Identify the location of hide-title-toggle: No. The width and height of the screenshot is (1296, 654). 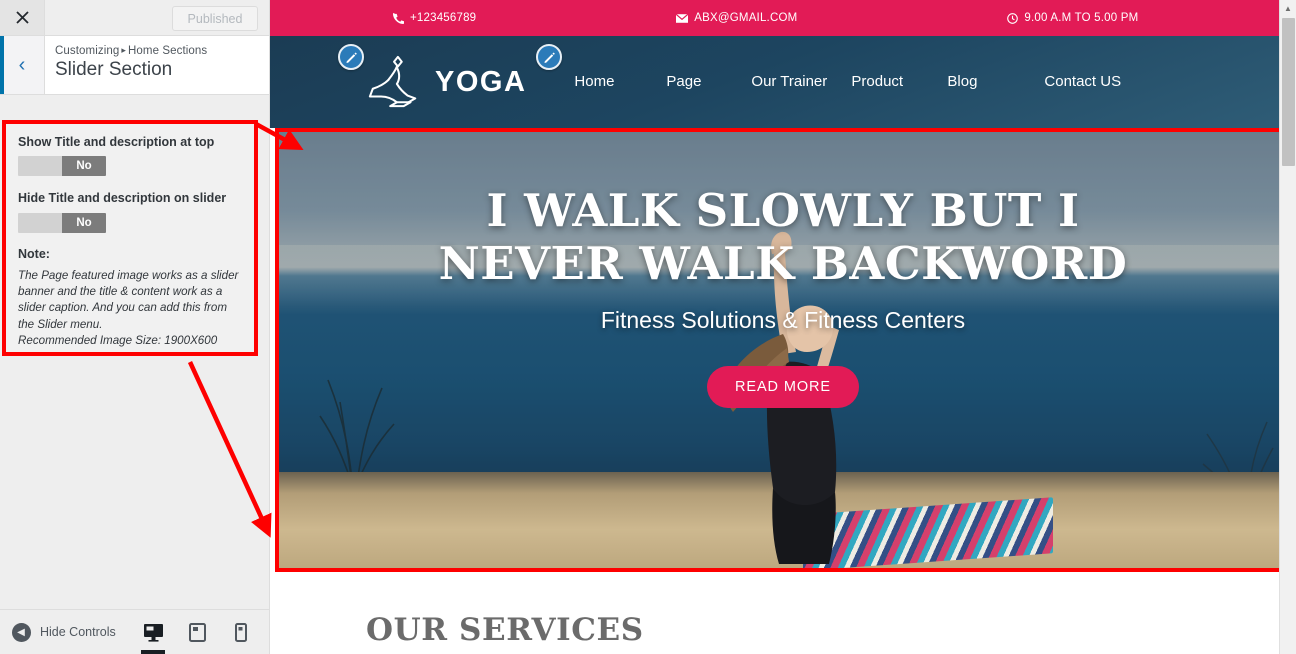
(62, 222).